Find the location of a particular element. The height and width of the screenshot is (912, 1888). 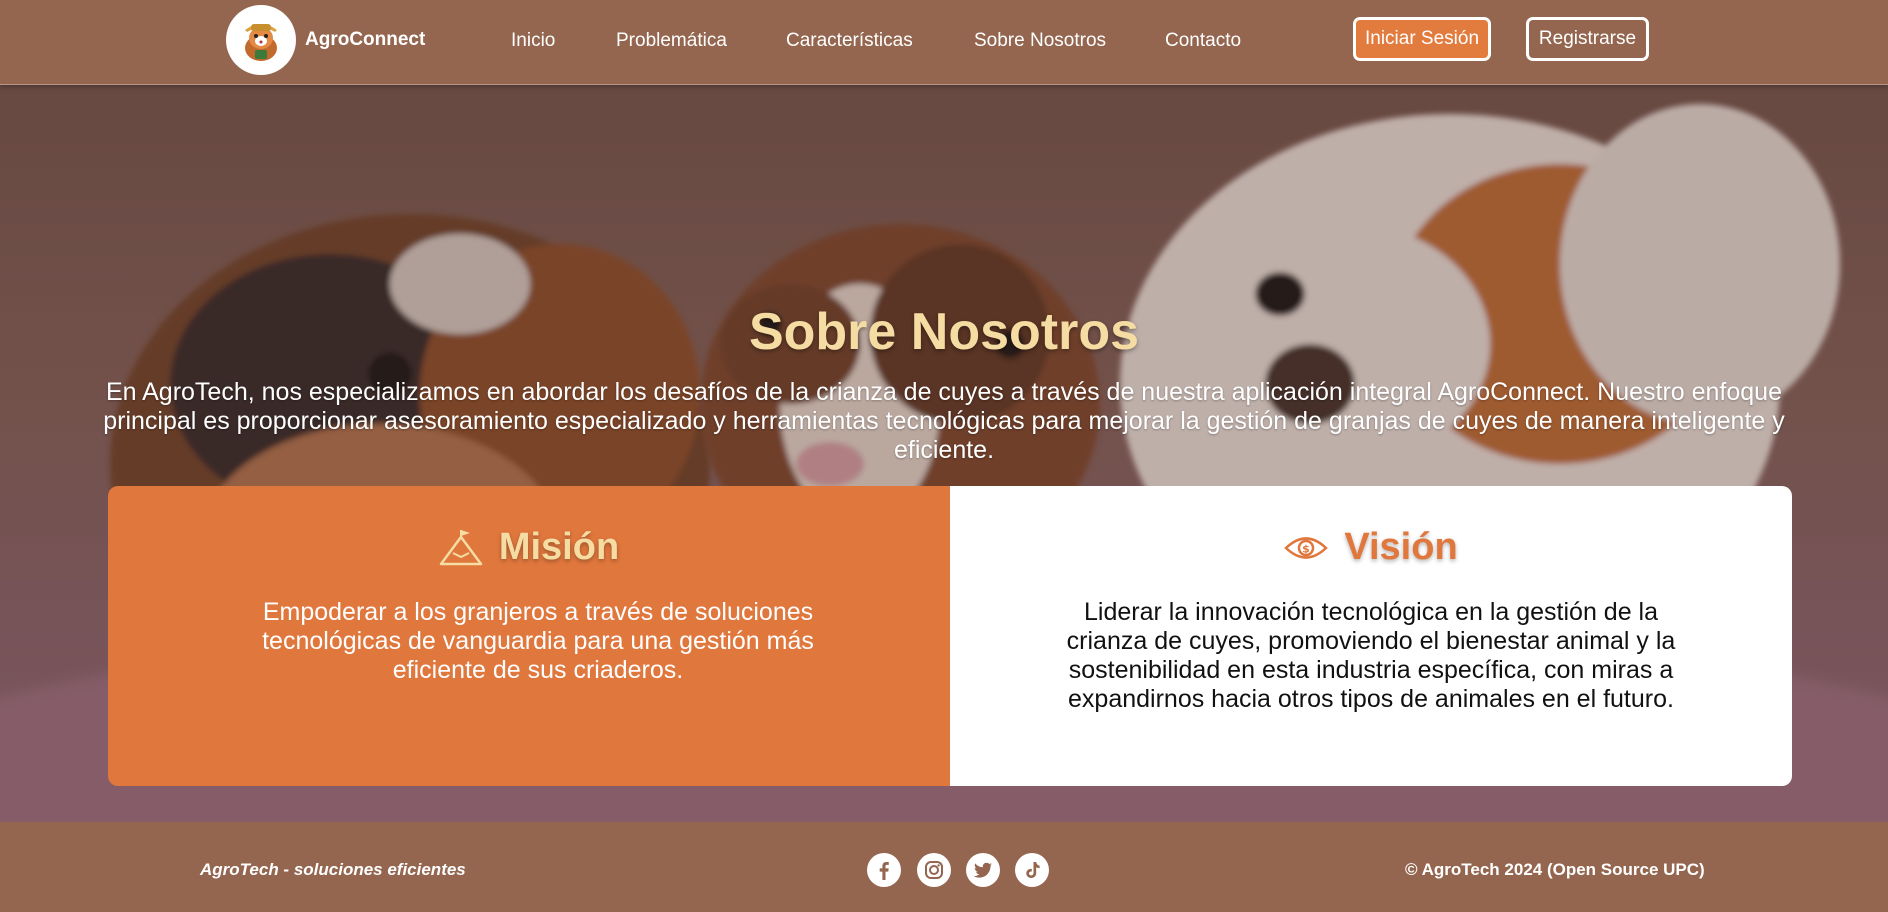

mision-title: Misión is located at coordinates (559, 547).